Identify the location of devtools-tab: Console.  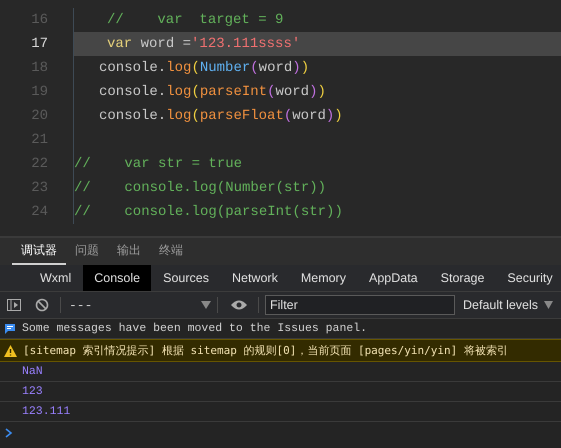
(117, 278).